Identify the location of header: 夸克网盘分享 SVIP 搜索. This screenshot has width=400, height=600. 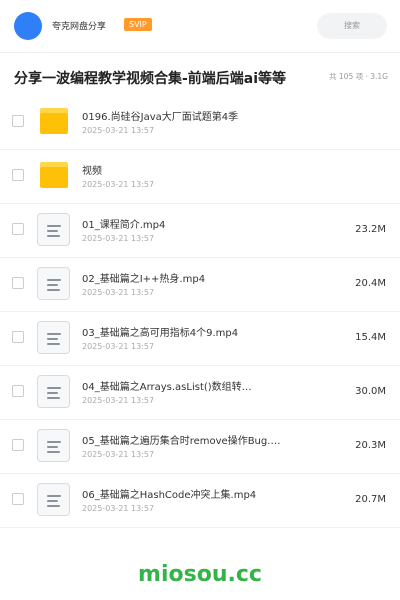
(200, 26).